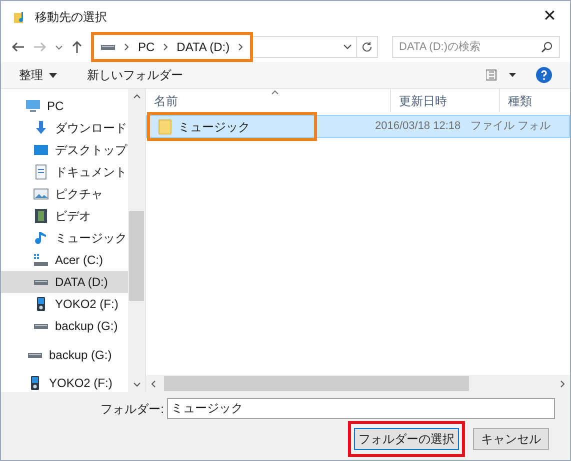  What do you see at coordinates (510, 126) in the screenshot?
I see `file-type: ファイル フォル` at bounding box center [510, 126].